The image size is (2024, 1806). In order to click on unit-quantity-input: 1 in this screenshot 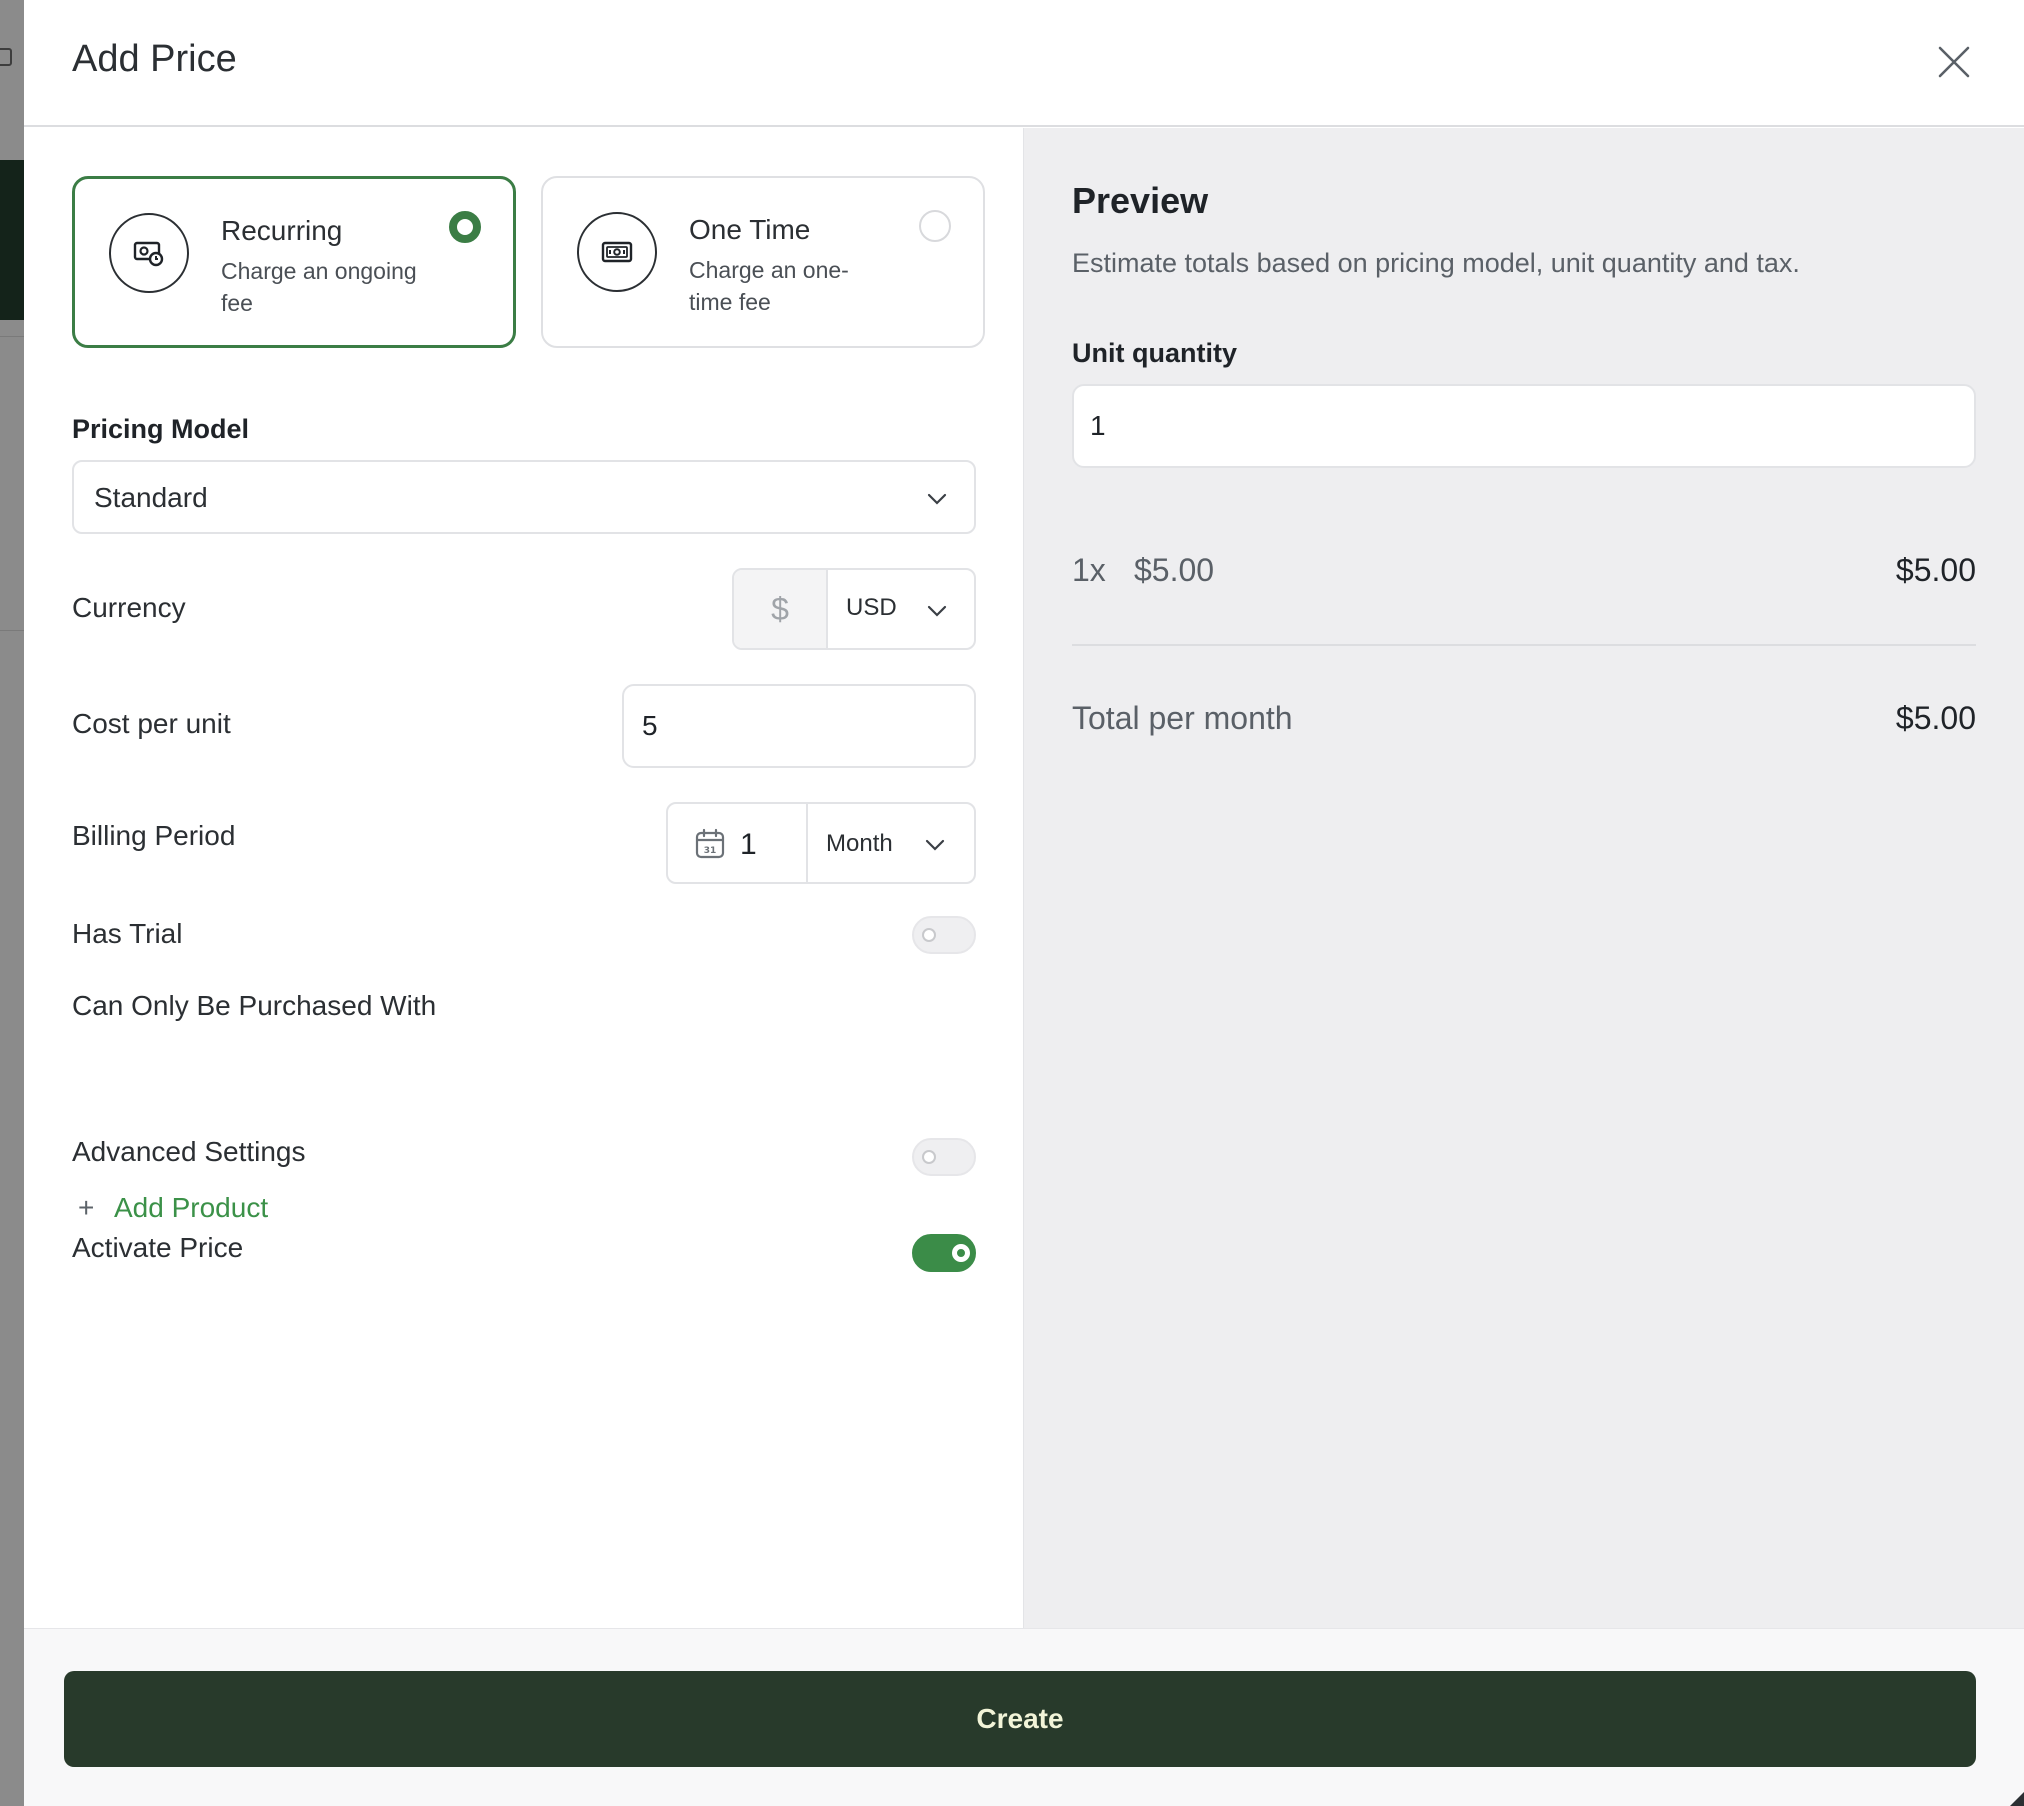, I will do `click(1524, 426)`.